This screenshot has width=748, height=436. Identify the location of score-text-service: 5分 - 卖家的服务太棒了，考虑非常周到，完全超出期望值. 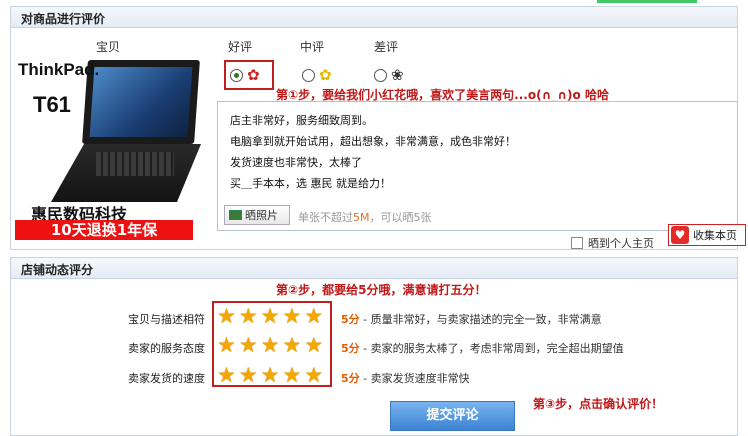
(482, 348).